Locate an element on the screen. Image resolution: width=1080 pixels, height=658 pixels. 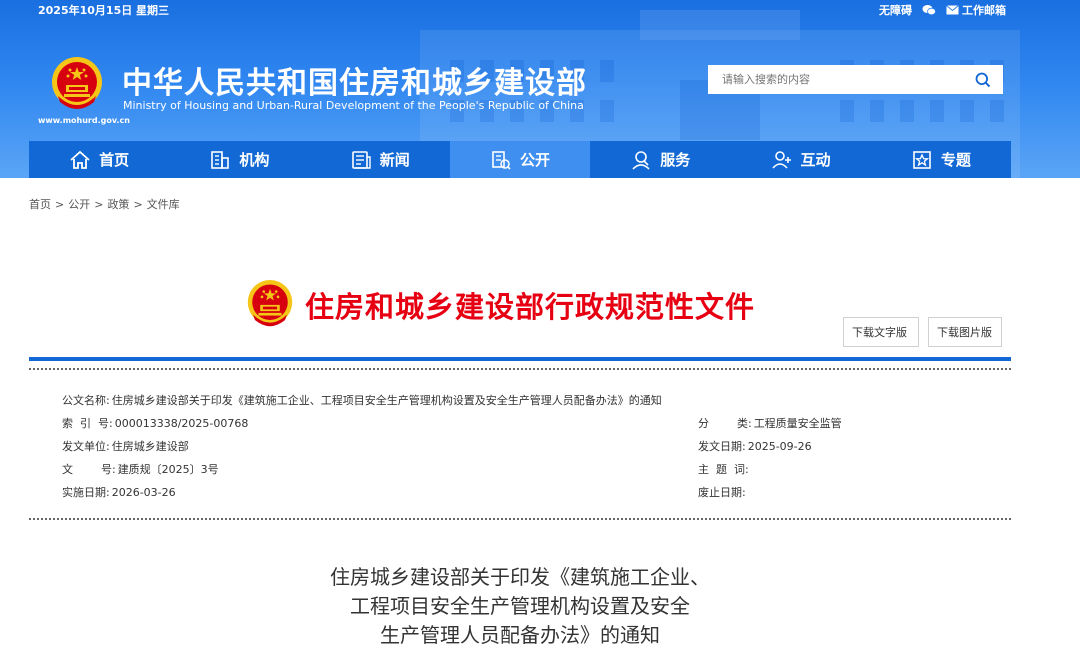
meta-doc-no: 文 号: 建质规〔2025〕3号 is located at coordinates (140, 469).